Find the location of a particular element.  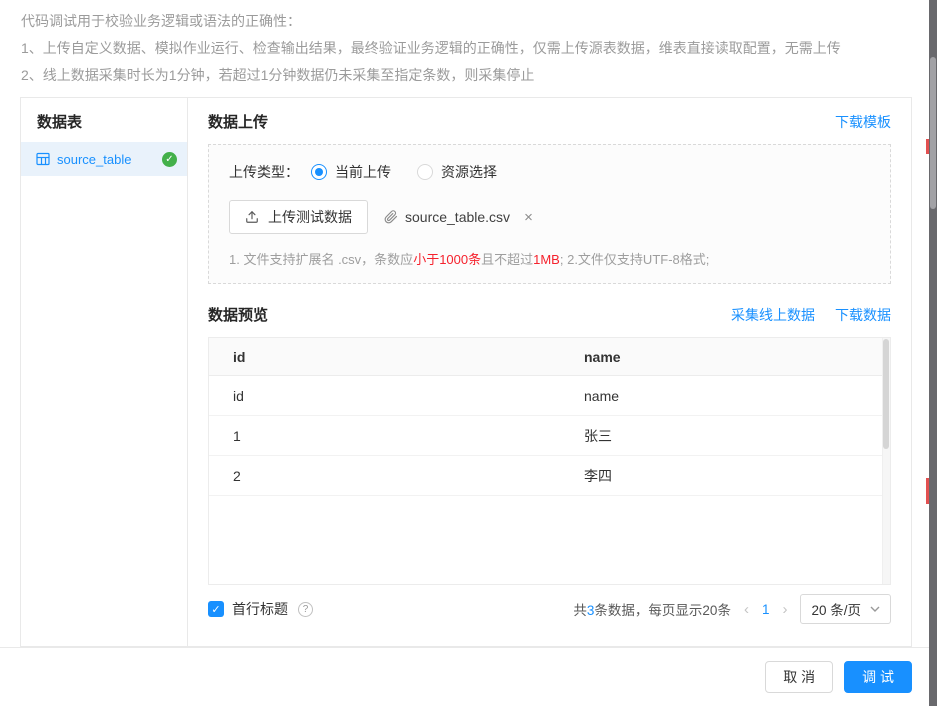

upload-row: 上传测试数据 source_table.csv × is located at coordinates (549, 217).